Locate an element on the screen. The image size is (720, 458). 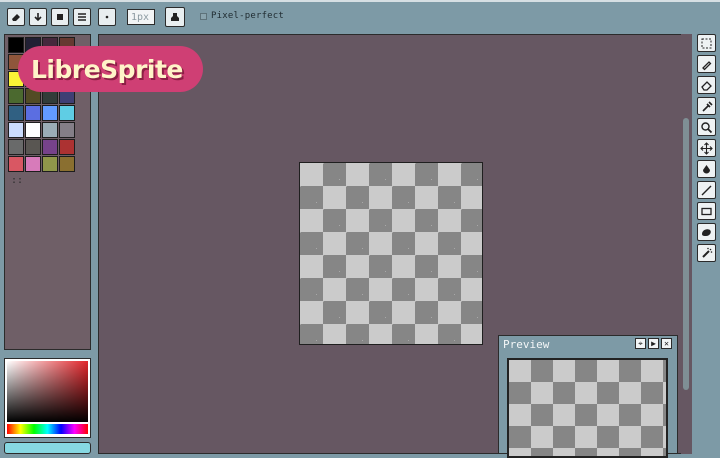
preview-canvas is located at coordinates (587, 408).